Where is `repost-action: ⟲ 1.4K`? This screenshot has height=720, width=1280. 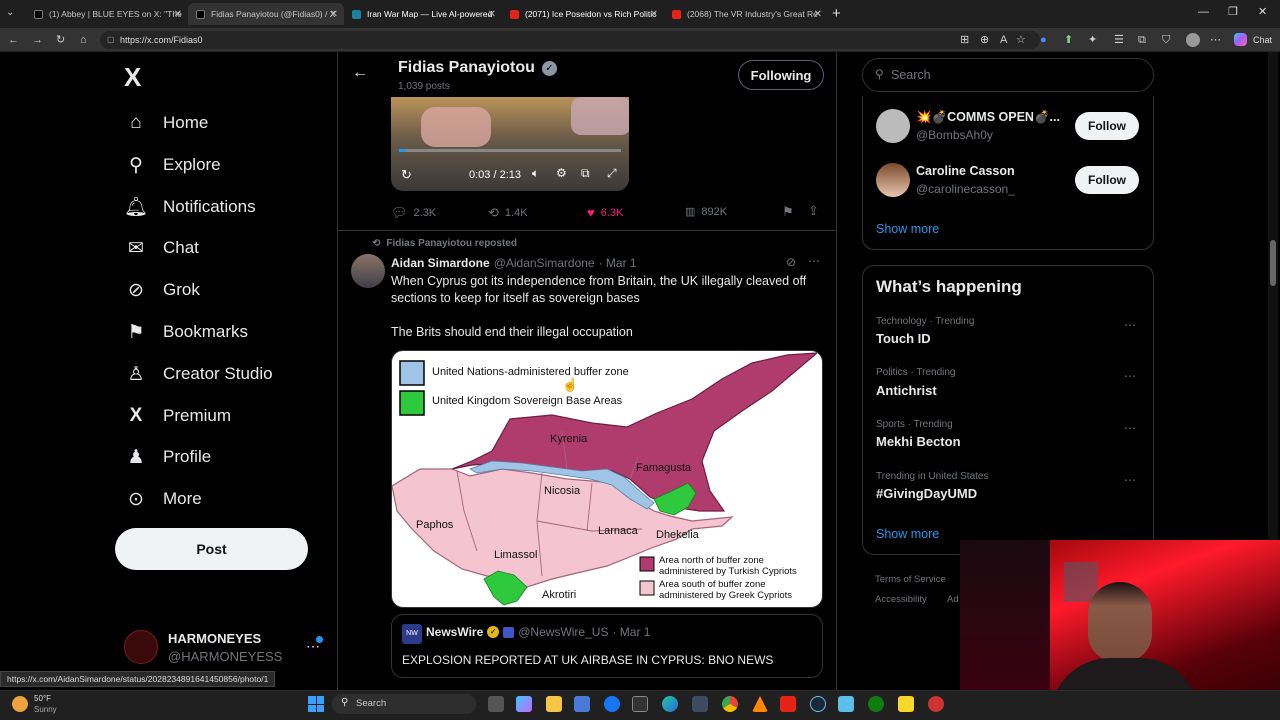
repost-action: ⟲ 1.4K is located at coordinates (508, 213).